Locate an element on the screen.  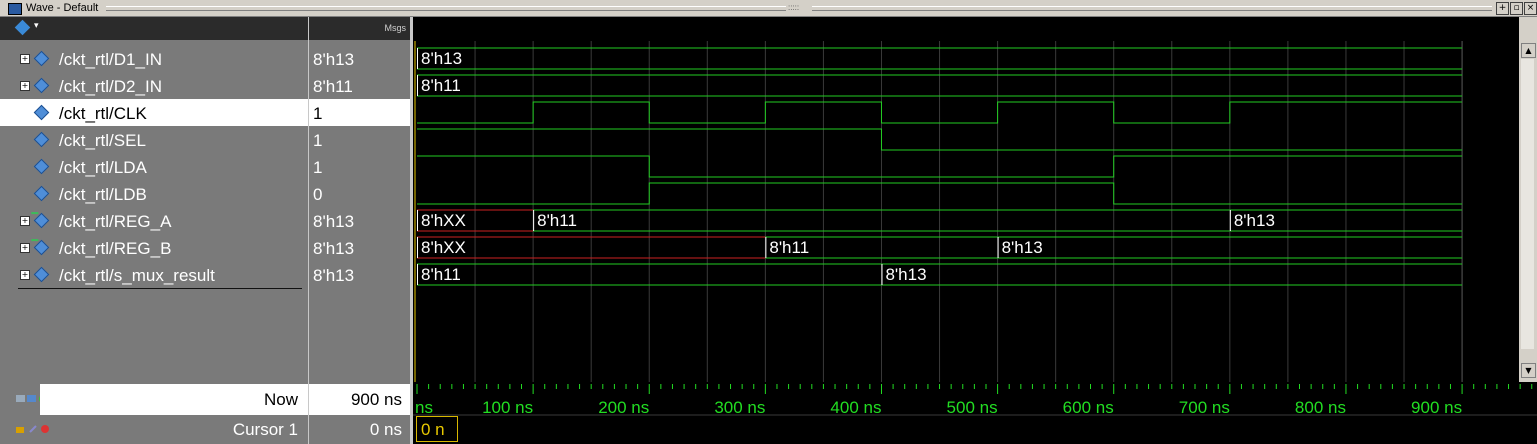
signal-name: /ckt_rtl/D2_IN is located at coordinates (110, 86).